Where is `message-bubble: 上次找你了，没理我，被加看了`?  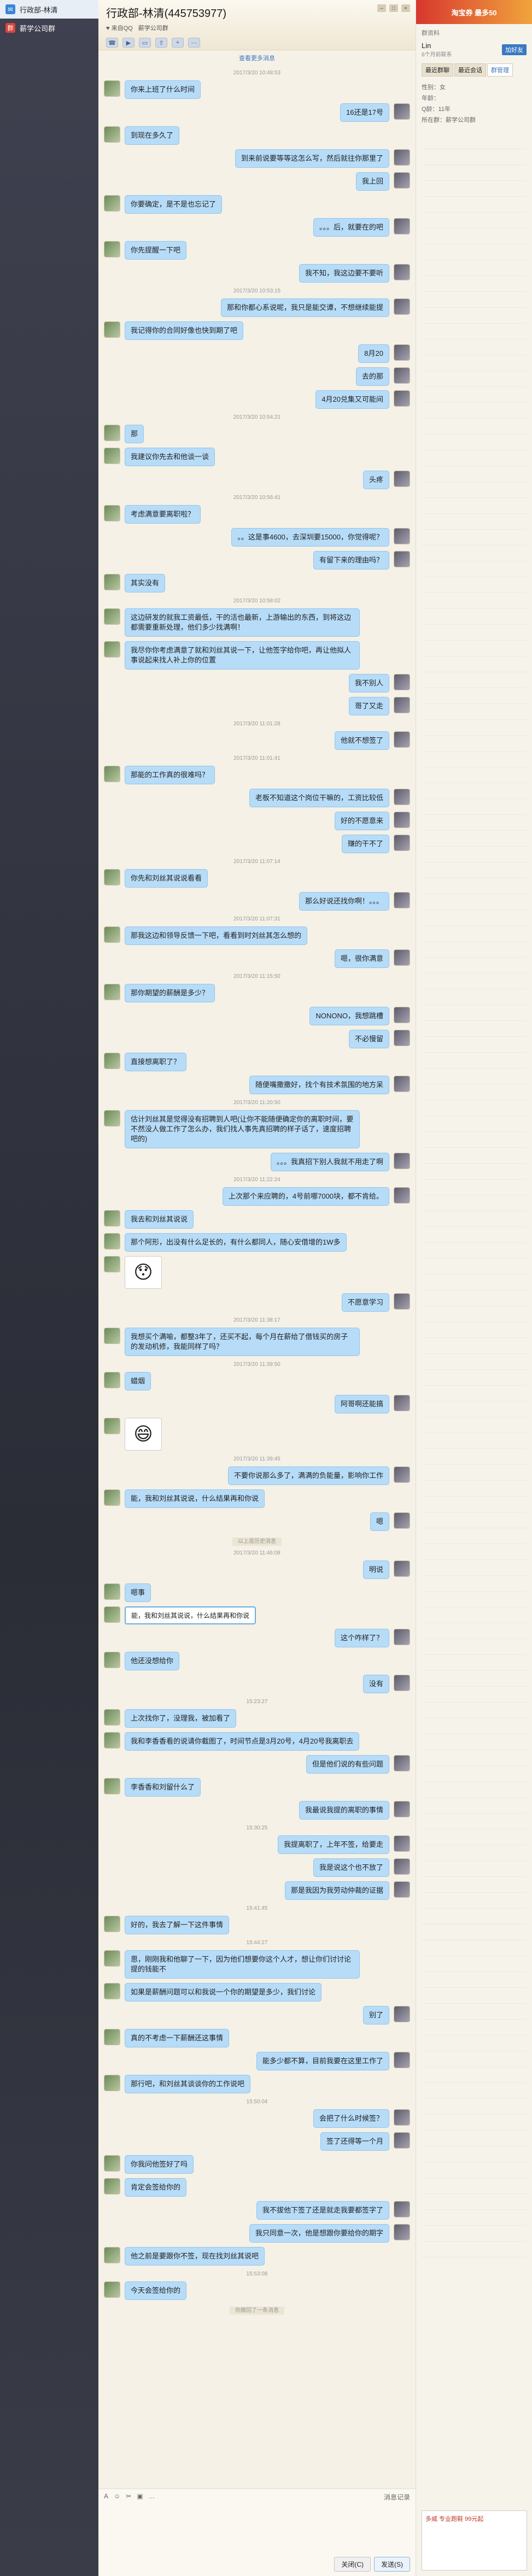
message-bubble: 上次找你了，没理我，被加看了 is located at coordinates (181, 1718).